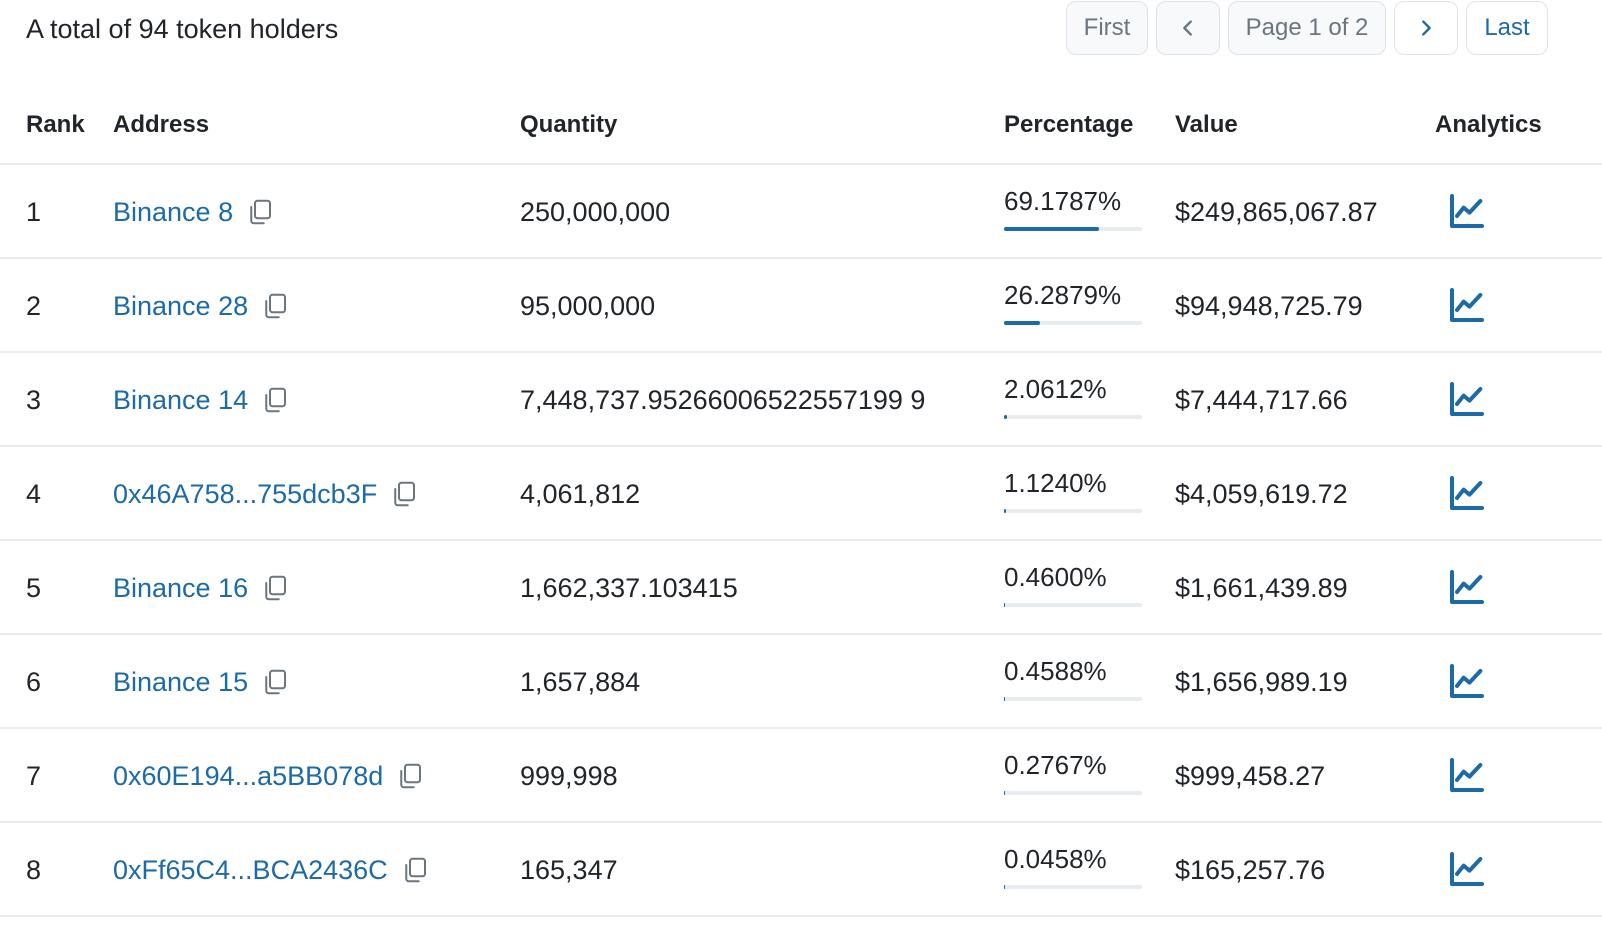 The height and width of the screenshot is (934, 1602). I want to click on chevron-right-icon, so click(1426, 28).